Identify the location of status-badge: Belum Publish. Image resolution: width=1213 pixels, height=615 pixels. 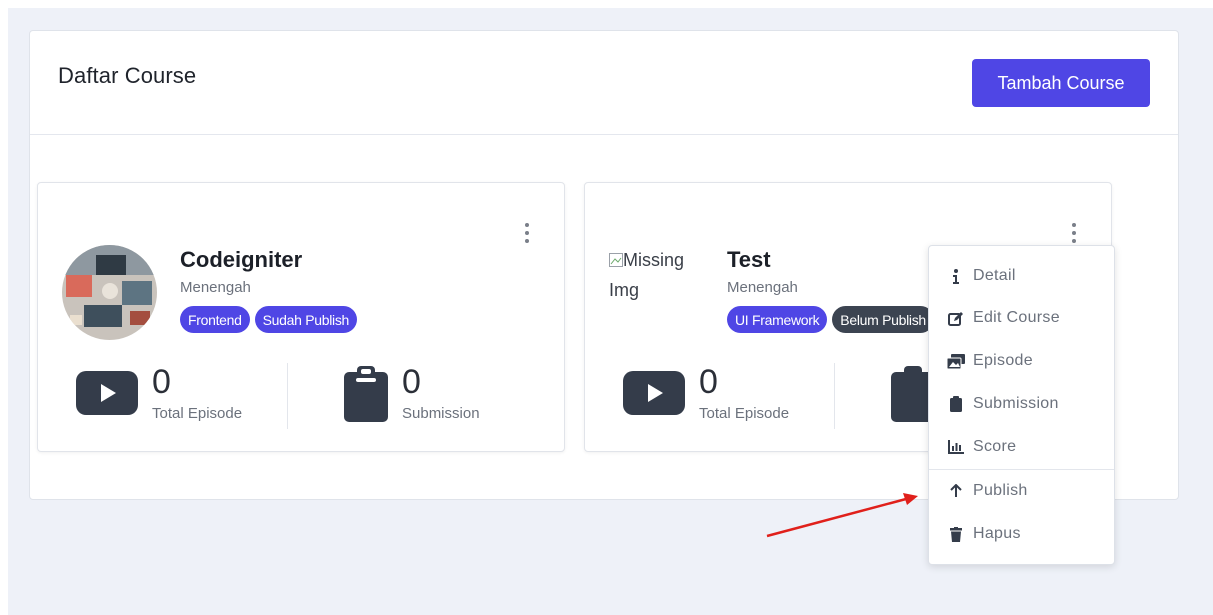
(883, 319).